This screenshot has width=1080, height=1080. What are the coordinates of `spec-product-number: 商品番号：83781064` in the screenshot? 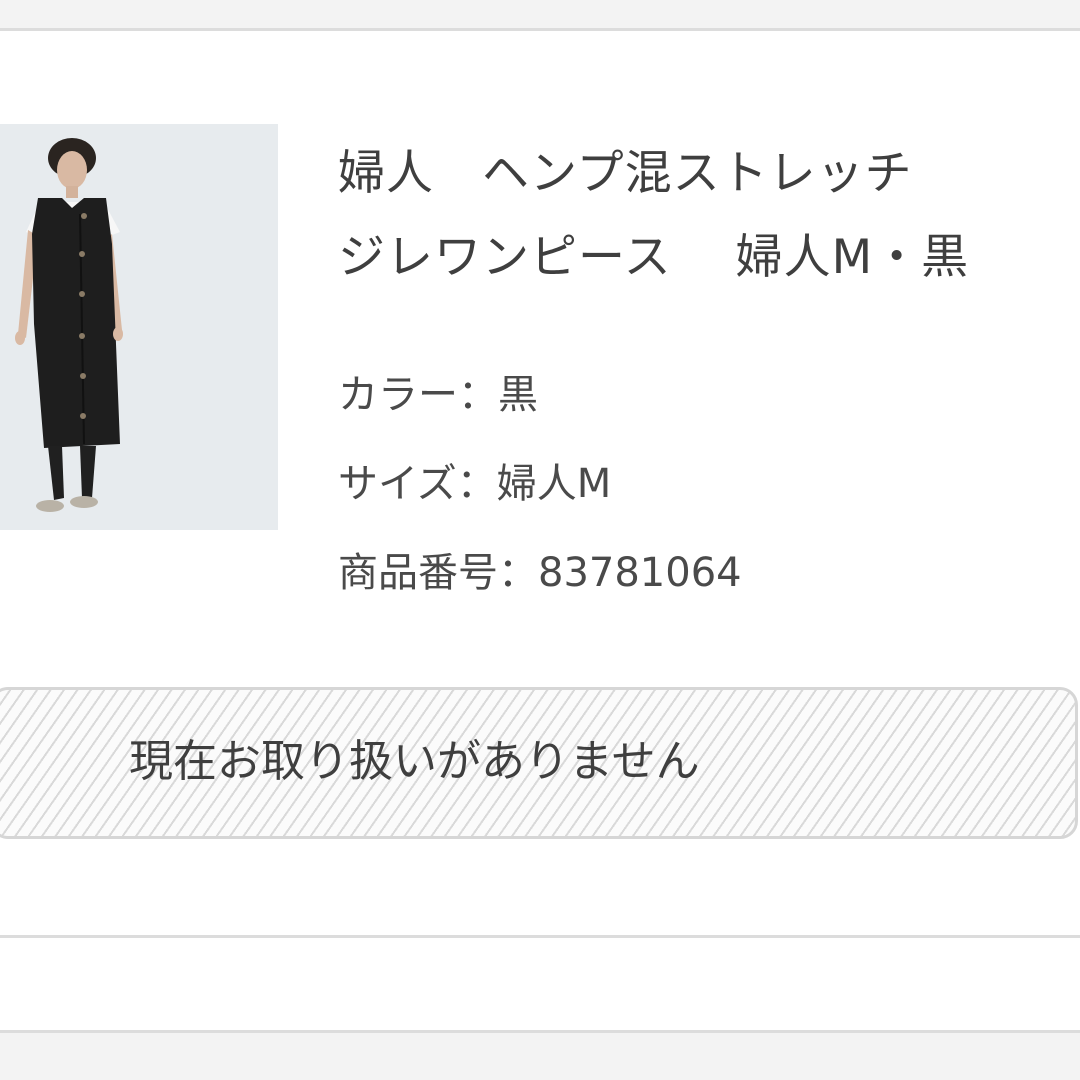 It's located at (540, 573).